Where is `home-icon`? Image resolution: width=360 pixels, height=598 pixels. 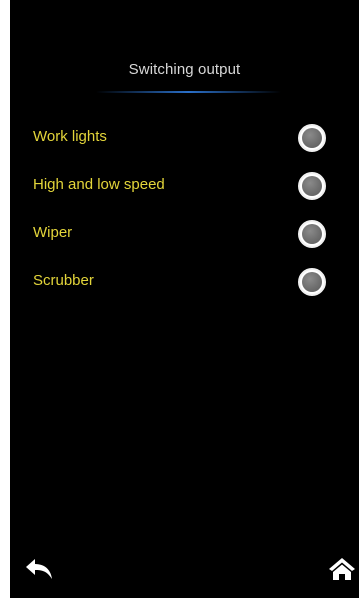
home-icon is located at coordinates (342, 569).